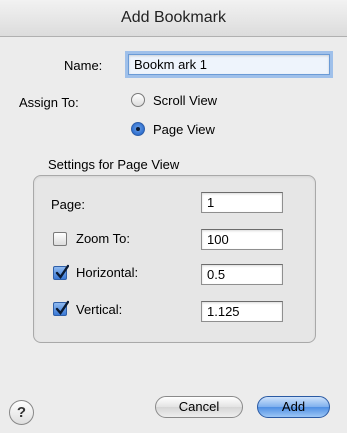 Image resolution: width=347 pixels, height=433 pixels. What do you see at coordinates (242, 202) in the screenshot?
I see `page-field: 1` at bounding box center [242, 202].